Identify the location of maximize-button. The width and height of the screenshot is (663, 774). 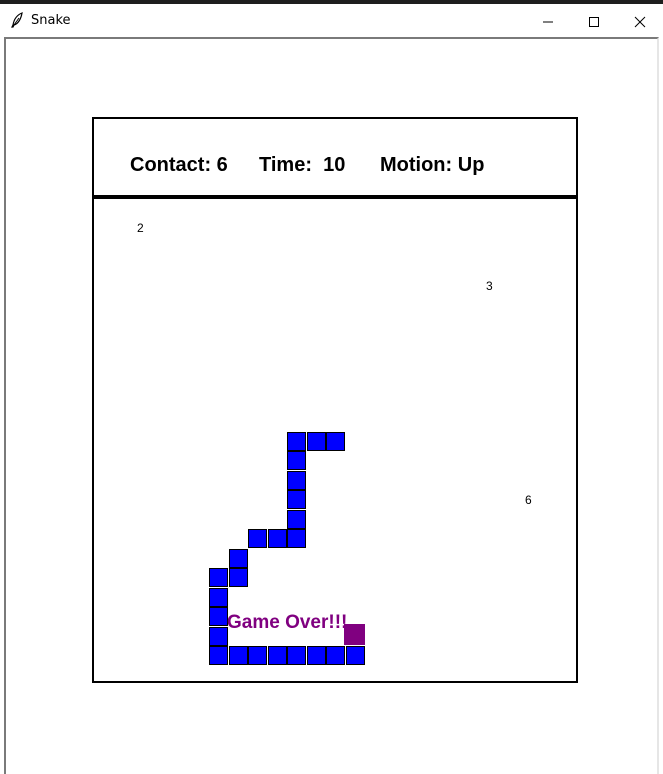
(594, 22).